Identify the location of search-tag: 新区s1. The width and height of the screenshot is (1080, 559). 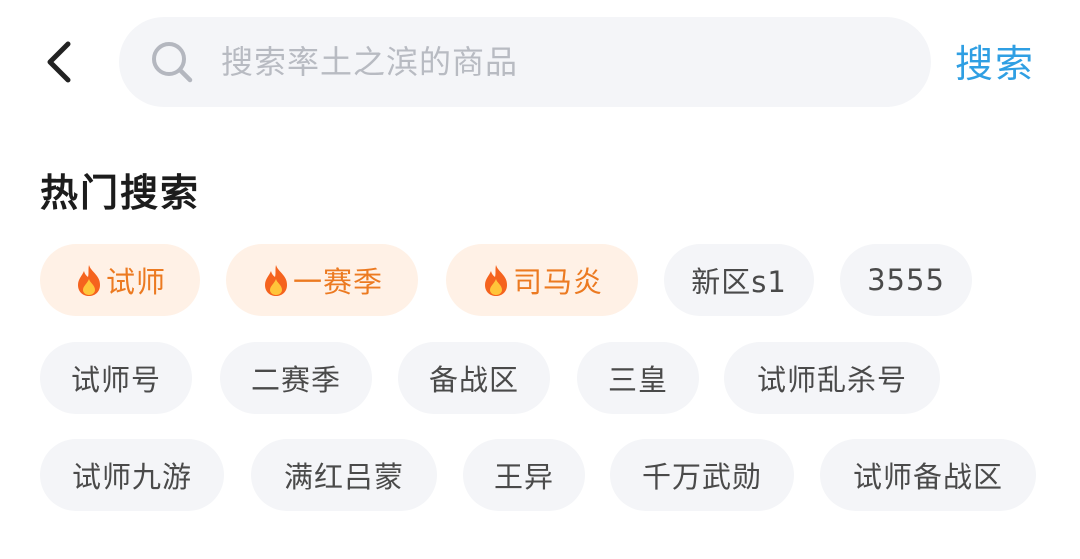
(739, 280).